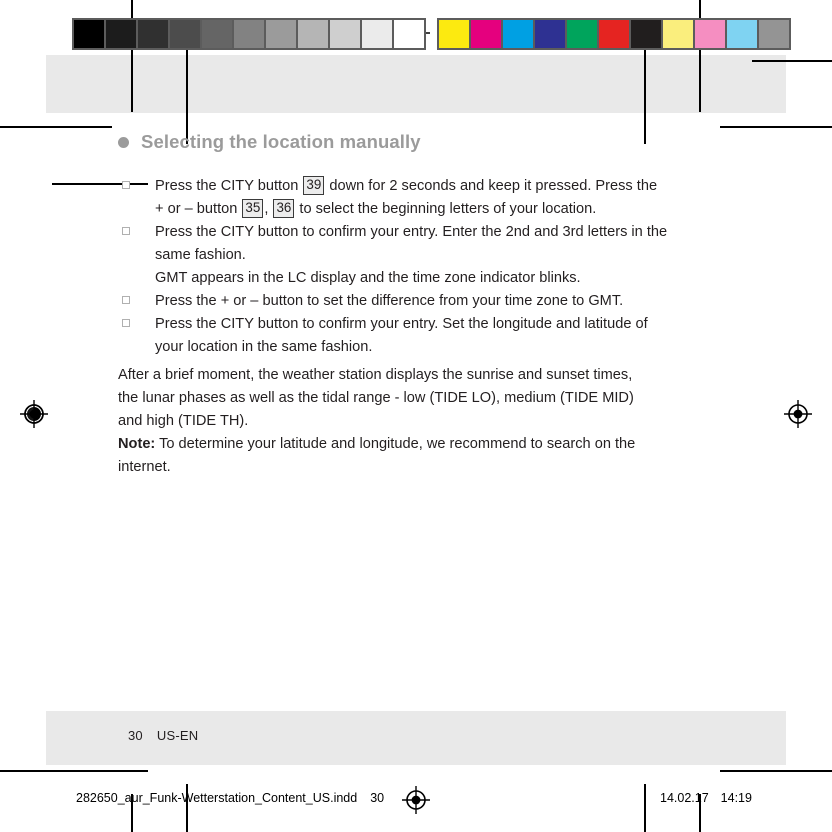  Describe the element at coordinates (135, 735) in the screenshot. I see `footer-page-number: 30` at that location.